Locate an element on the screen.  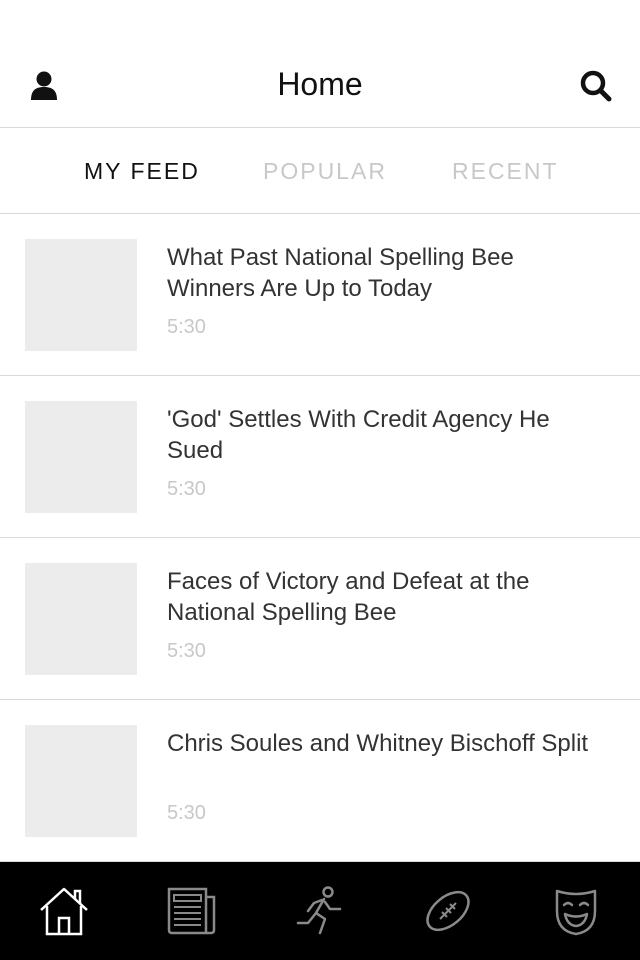
tab-recent: RECENT is located at coordinates (505, 171).